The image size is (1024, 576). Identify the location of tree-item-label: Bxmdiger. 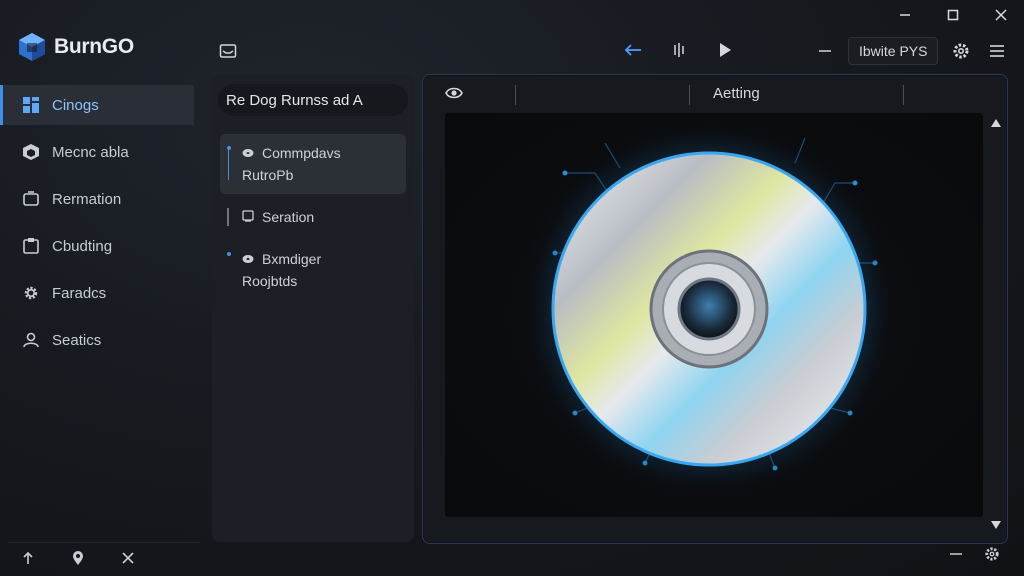
(292, 259).